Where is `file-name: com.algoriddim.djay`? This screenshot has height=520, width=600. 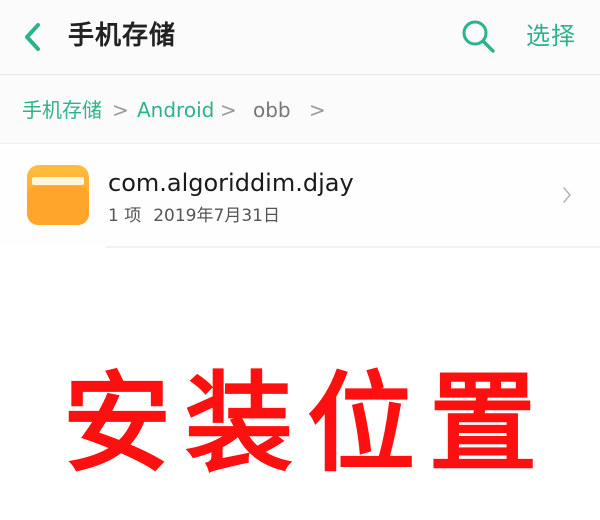 file-name: com.algoriddim.djay is located at coordinates (231, 183).